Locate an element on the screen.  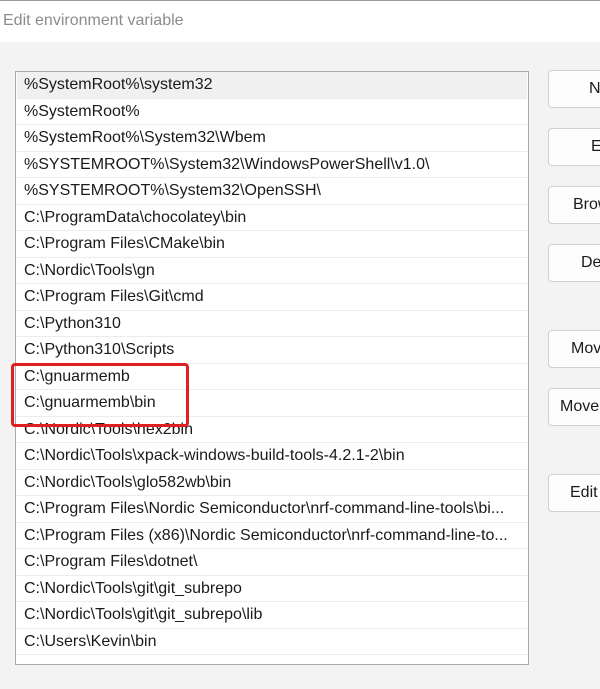
window-title: Edit environment variable is located at coordinates (93, 20).